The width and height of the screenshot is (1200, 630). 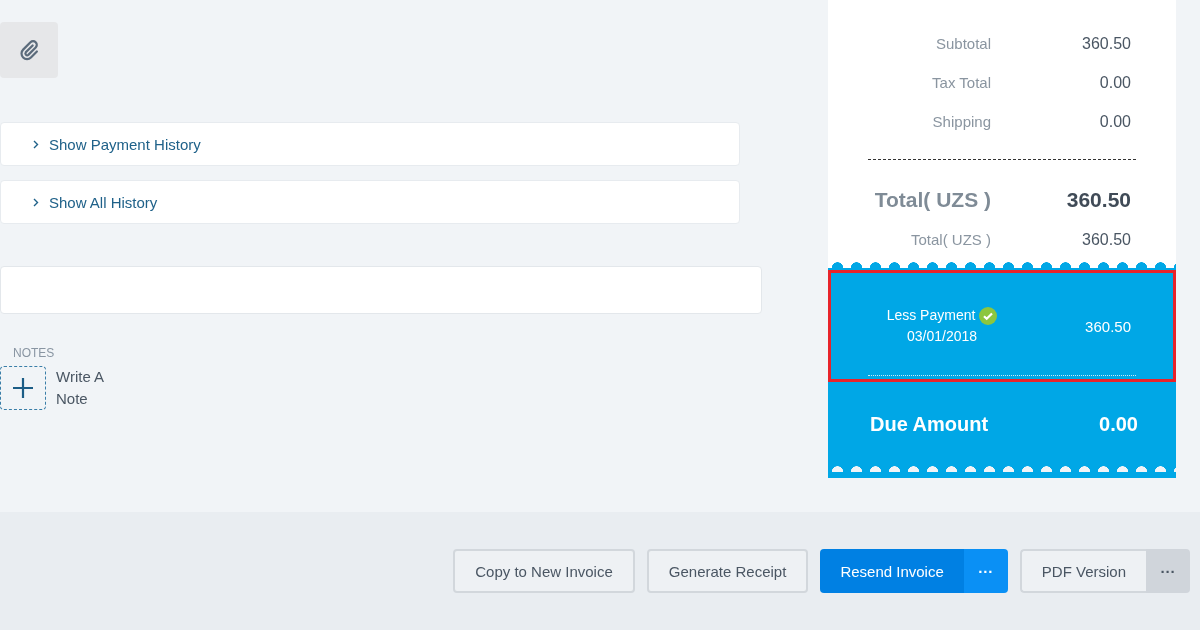 I want to click on action-button: PDF Version, so click(x=1082, y=571).